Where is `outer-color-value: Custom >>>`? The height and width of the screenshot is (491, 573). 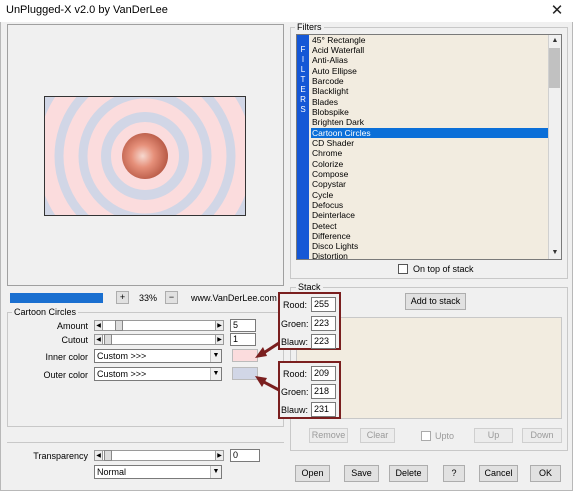
outer-color-value: Custom >>> is located at coordinates (122, 374).